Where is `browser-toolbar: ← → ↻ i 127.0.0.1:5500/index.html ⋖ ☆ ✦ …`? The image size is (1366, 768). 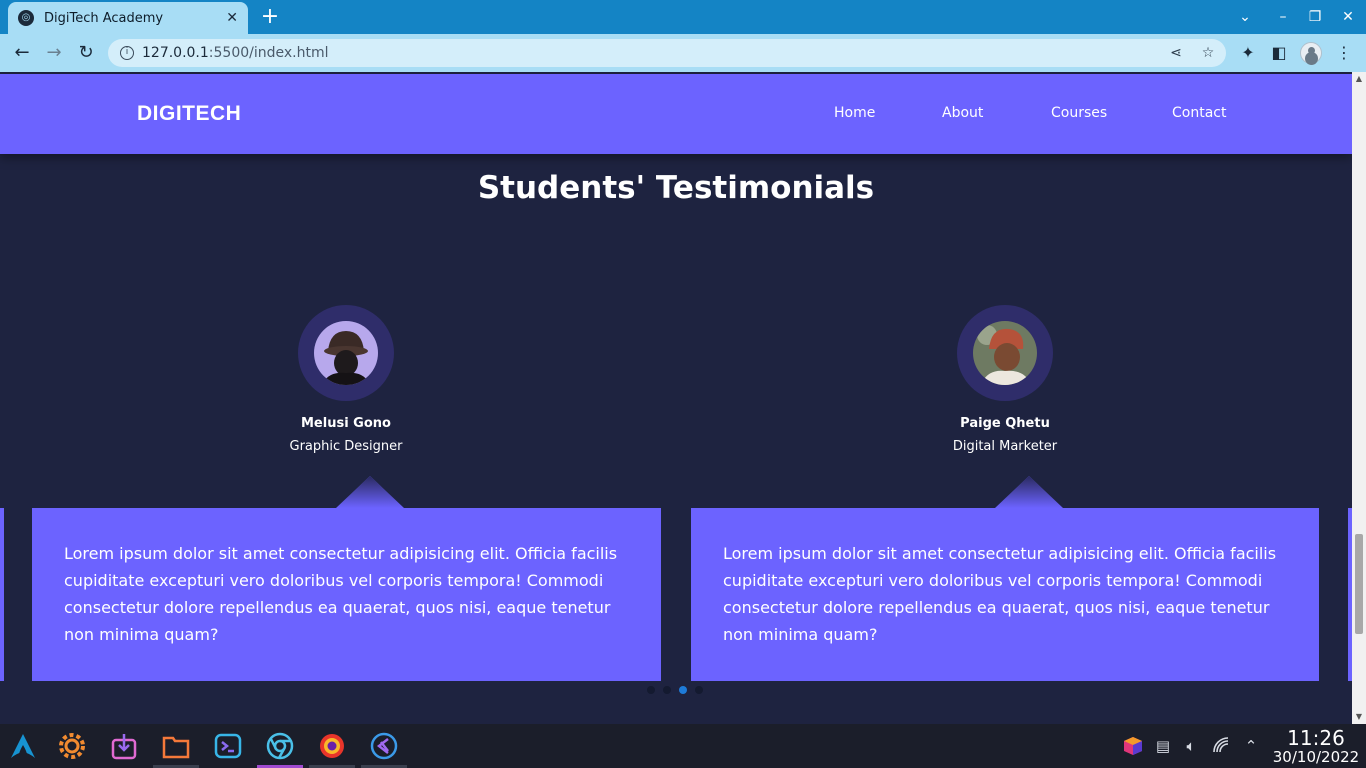 browser-toolbar: ← → ↻ i 127.0.0.1:5500/index.html ⋖ ☆ ✦ … is located at coordinates (683, 53).